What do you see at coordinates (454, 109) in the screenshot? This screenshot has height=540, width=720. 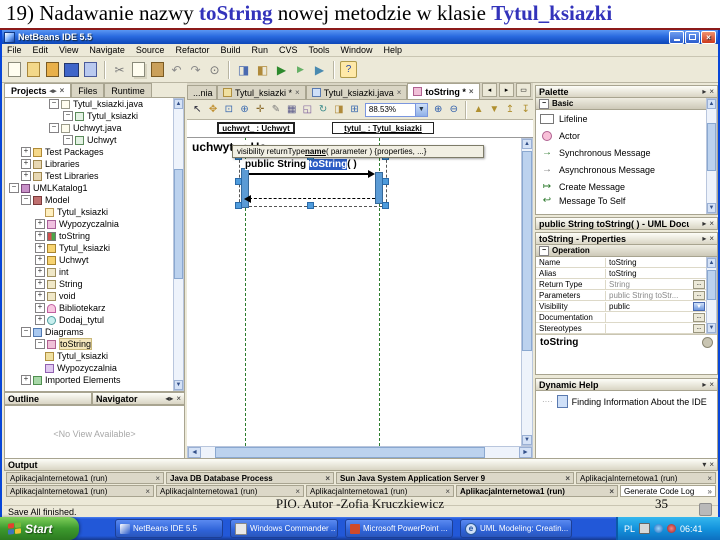 I see `zoom-out-icon: ⊖` at bounding box center [454, 109].